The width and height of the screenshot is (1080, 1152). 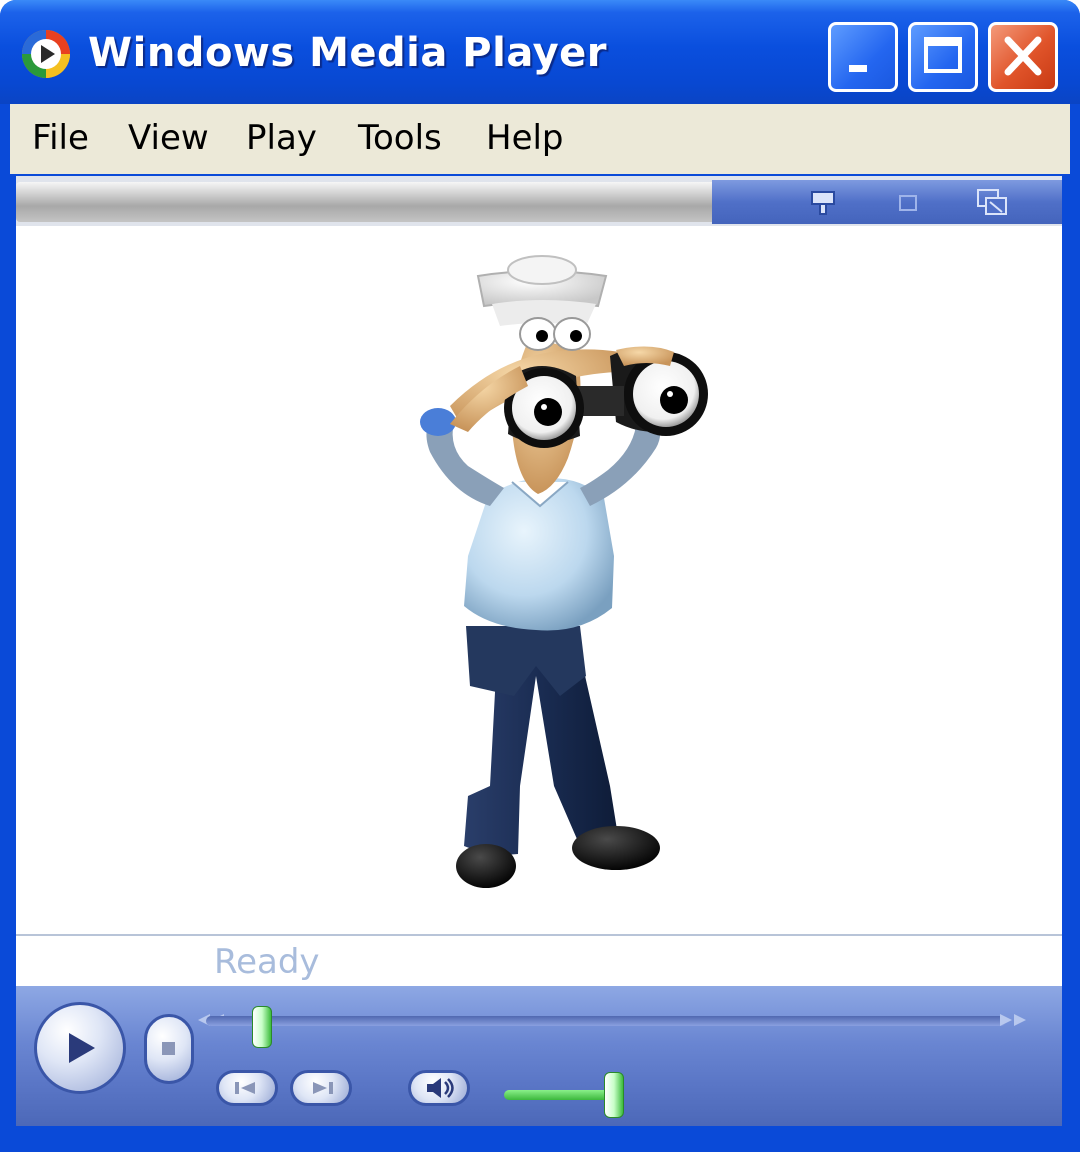 What do you see at coordinates (558, 1095) in the screenshot?
I see `volume-track` at bounding box center [558, 1095].